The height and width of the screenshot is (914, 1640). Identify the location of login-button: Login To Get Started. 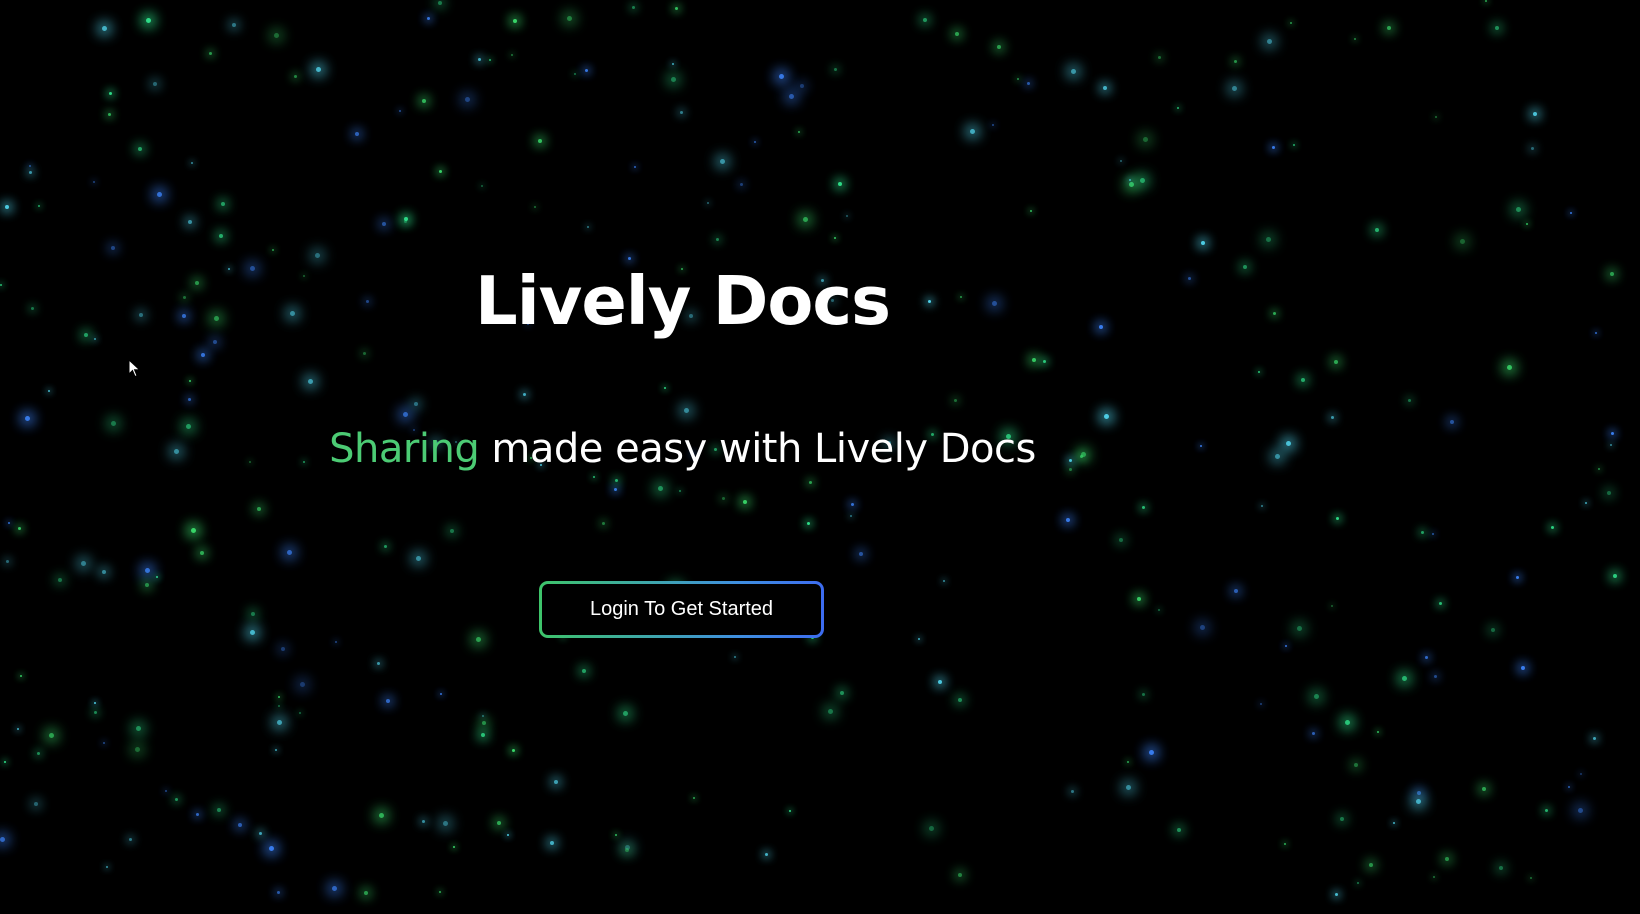
(681, 609).